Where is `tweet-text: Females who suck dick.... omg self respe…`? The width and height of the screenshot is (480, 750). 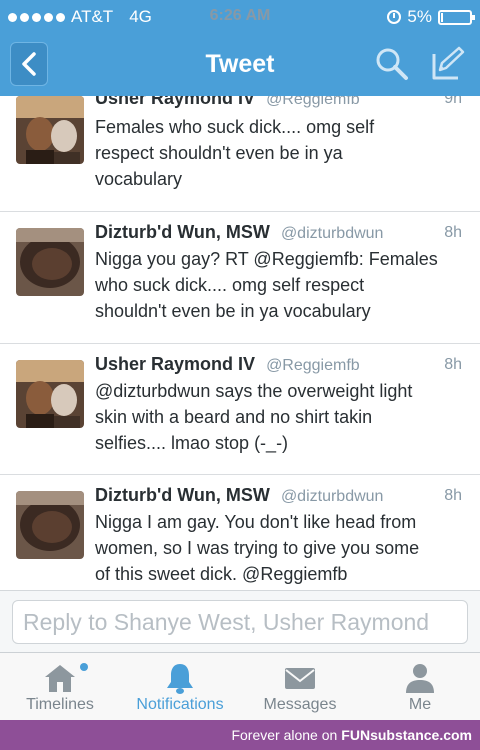
tweet-text: Females who suck dick.... omg self respe… is located at coordinates (280, 153).